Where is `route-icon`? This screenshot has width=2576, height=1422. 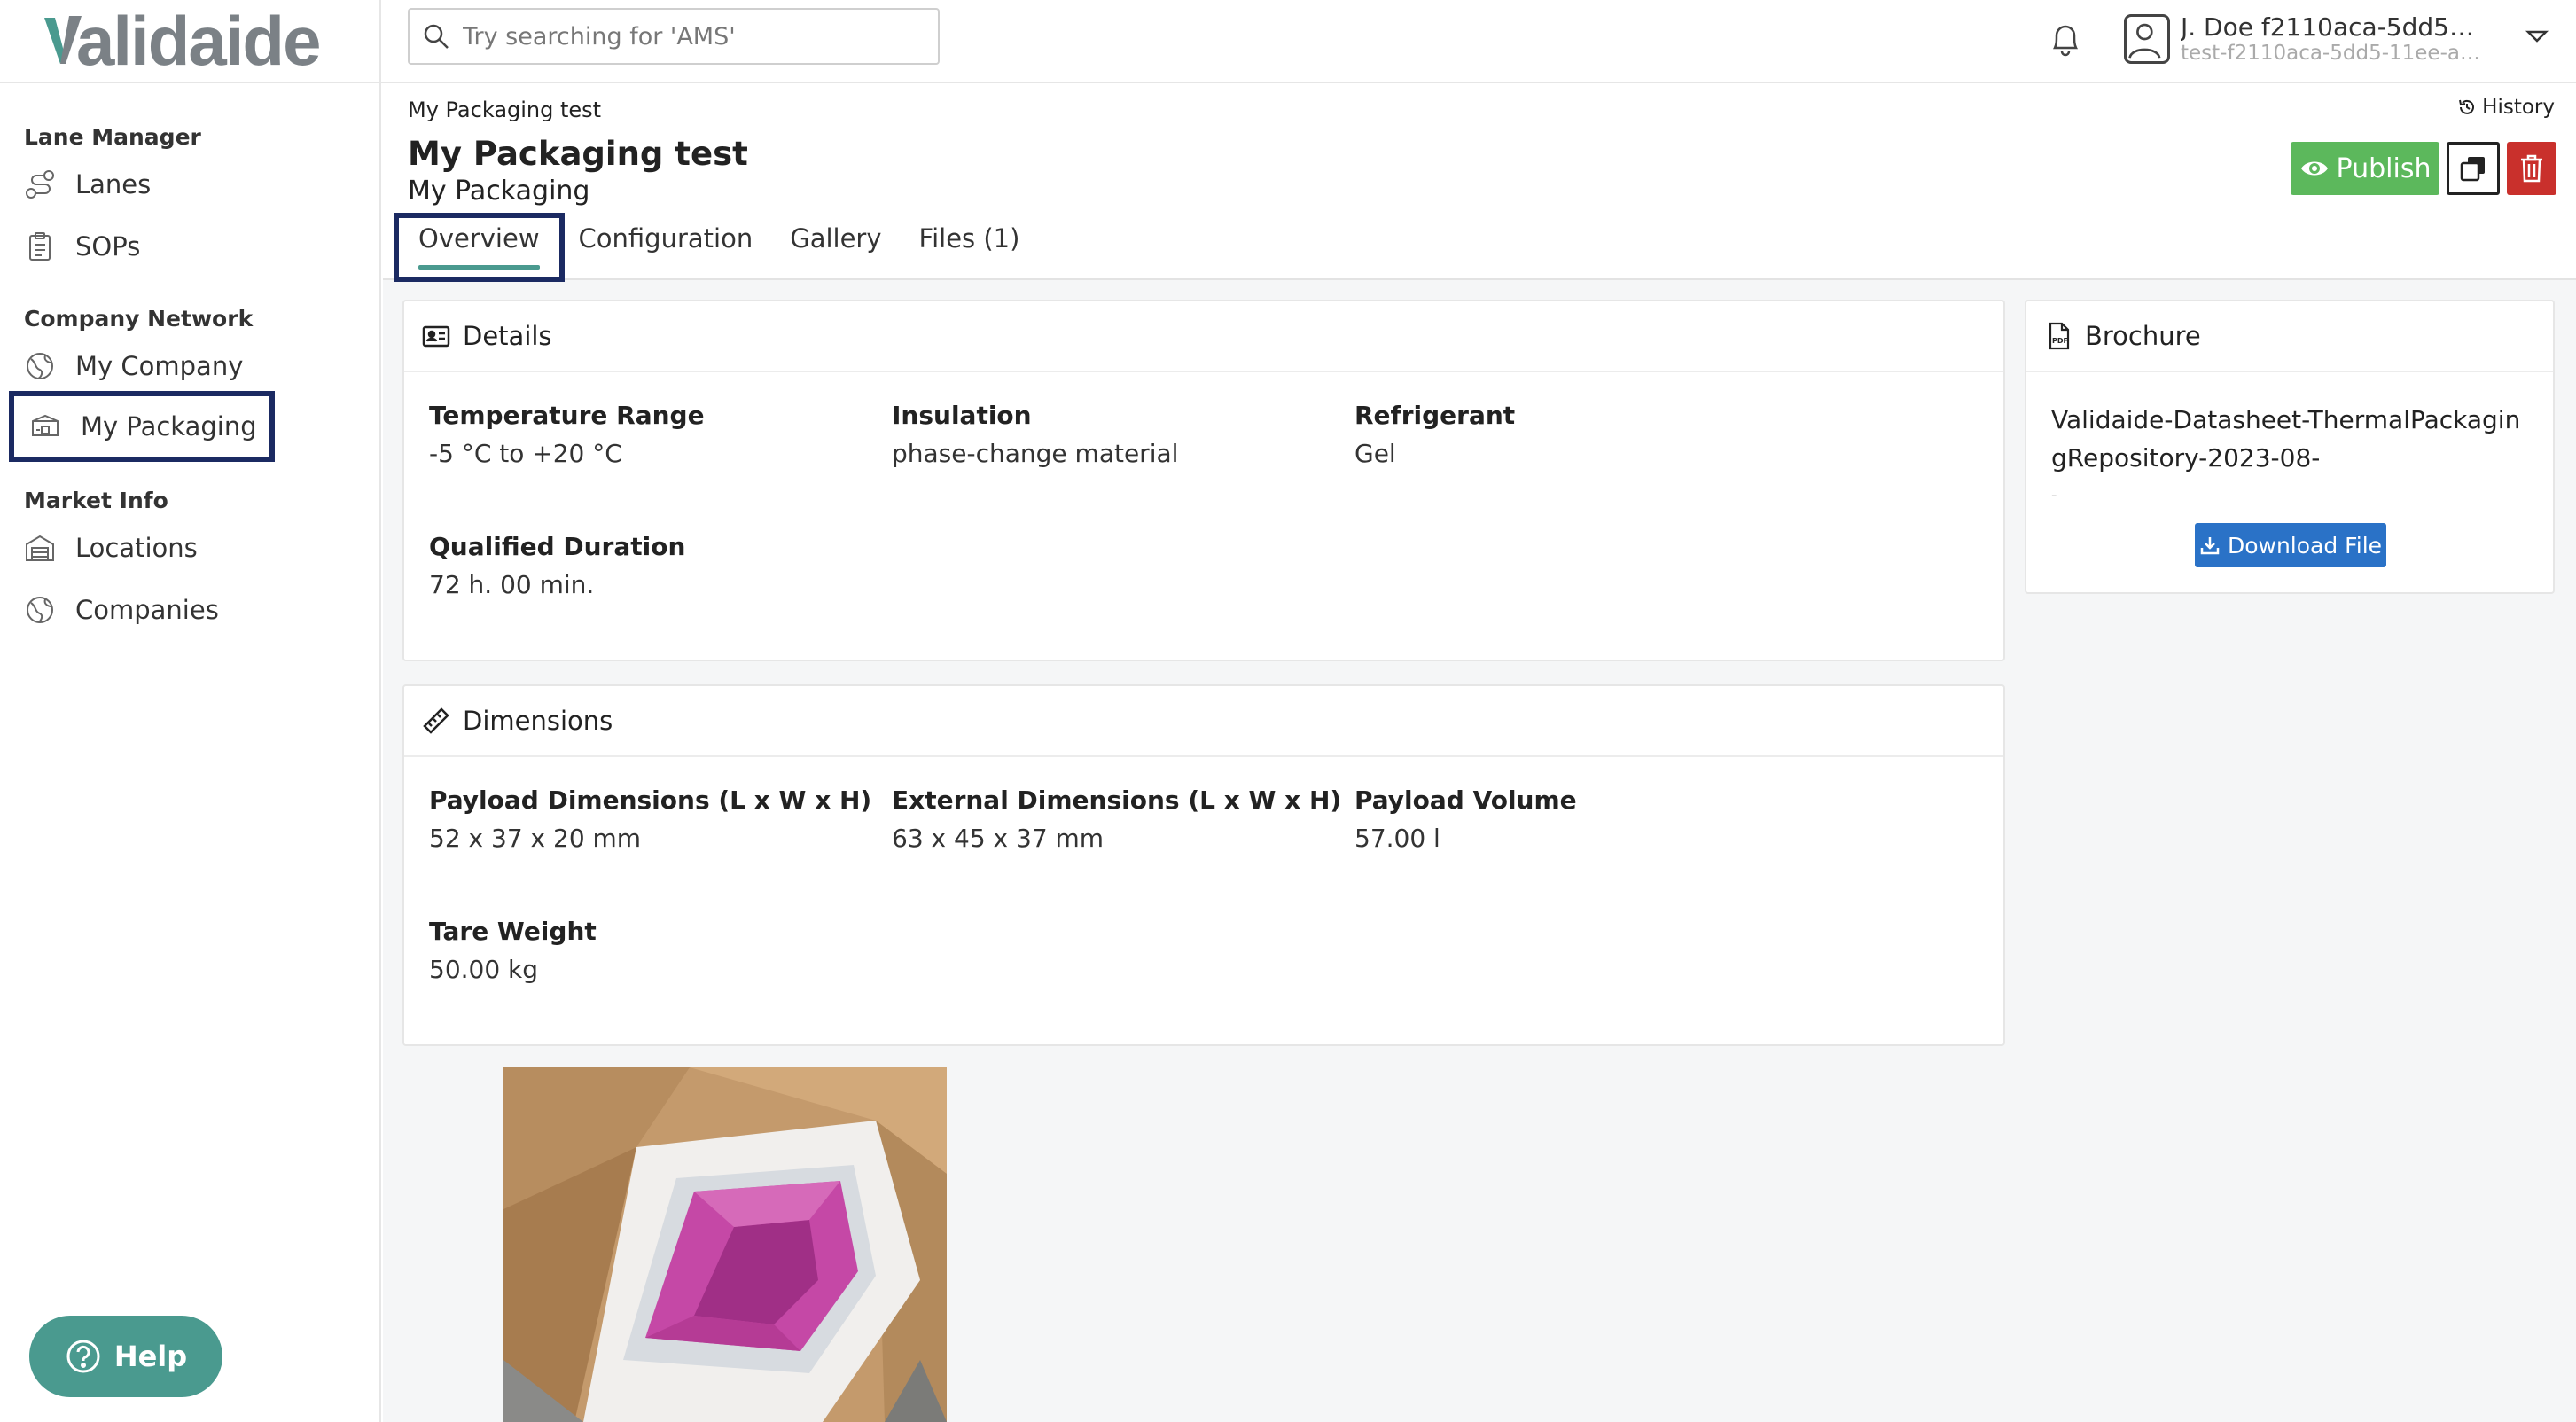 route-icon is located at coordinates (40, 185).